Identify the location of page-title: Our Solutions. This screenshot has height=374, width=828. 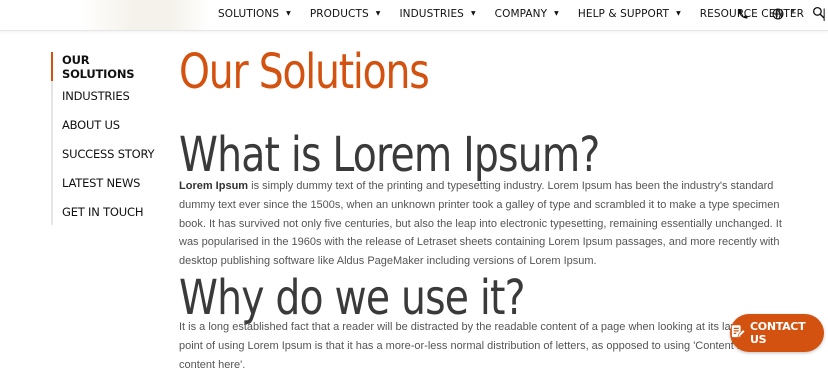
(304, 72).